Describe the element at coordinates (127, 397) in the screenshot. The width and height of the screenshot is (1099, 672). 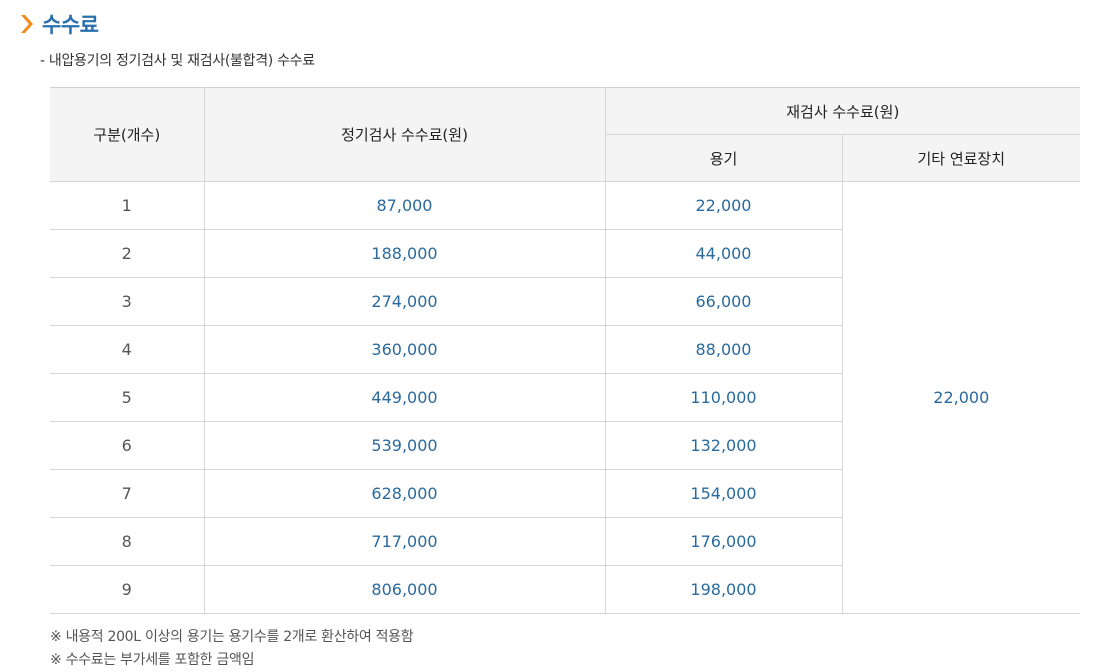
I see `count-cell: 5` at that location.